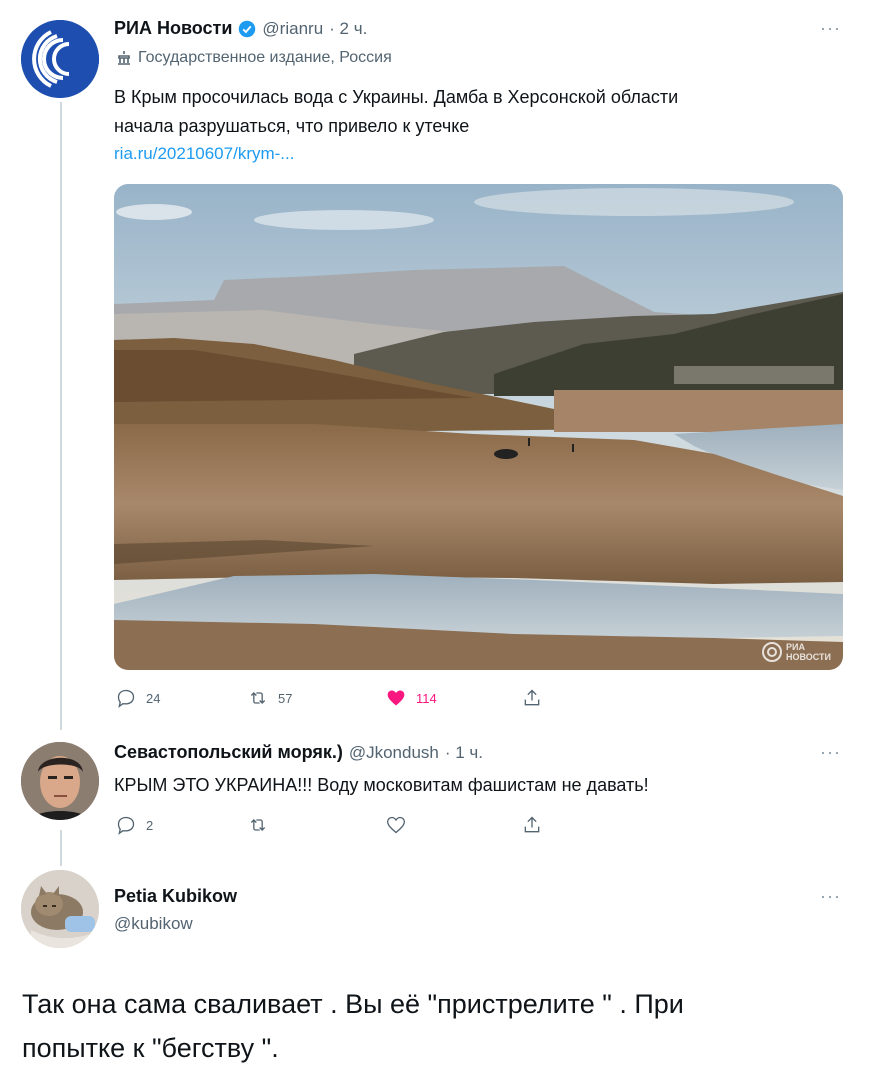 The width and height of the screenshot is (869, 1080). What do you see at coordinates (348, 29) in the screenshot?
I see `tweet1-time: · 2 ч.` at bounding box center [348, 29].